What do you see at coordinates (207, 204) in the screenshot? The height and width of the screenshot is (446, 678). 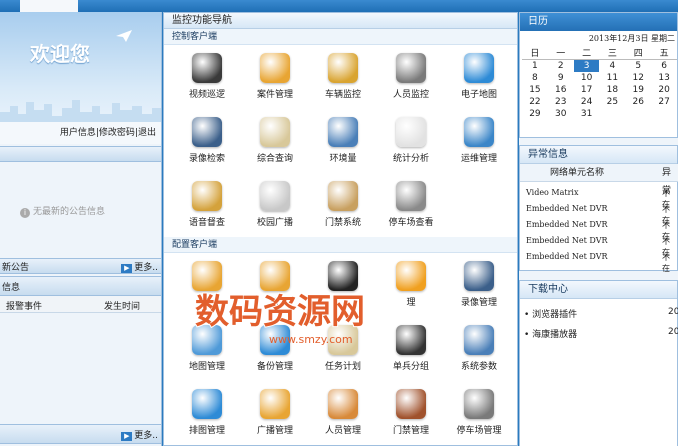 I see `nav-item: 语音督查` at bounding box center [207, 204].